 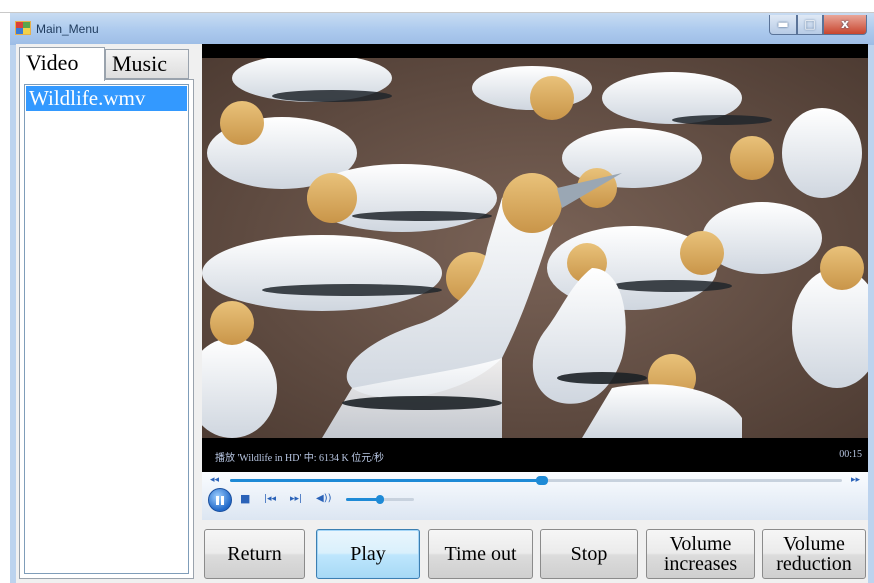 What do you see at coordinates (363, 499) in the screenshot?
I see `volume-level` at bounding box center [363, 499].